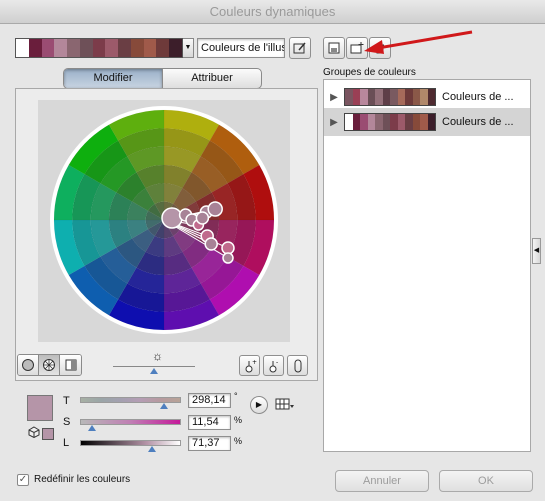  I want to click on color-picker-button, so click(300, 48).